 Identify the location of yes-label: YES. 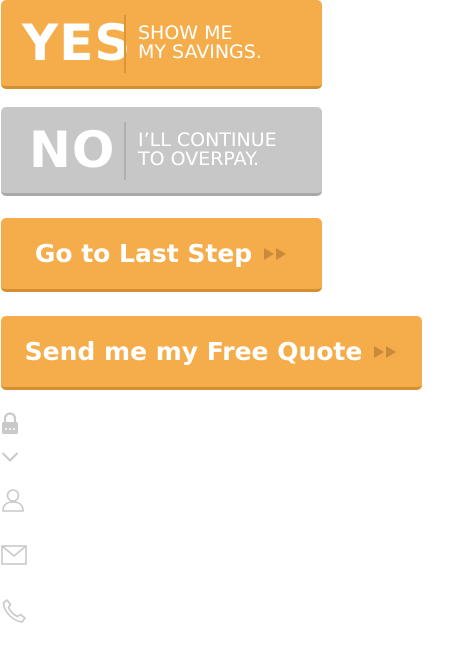
(77, 43).